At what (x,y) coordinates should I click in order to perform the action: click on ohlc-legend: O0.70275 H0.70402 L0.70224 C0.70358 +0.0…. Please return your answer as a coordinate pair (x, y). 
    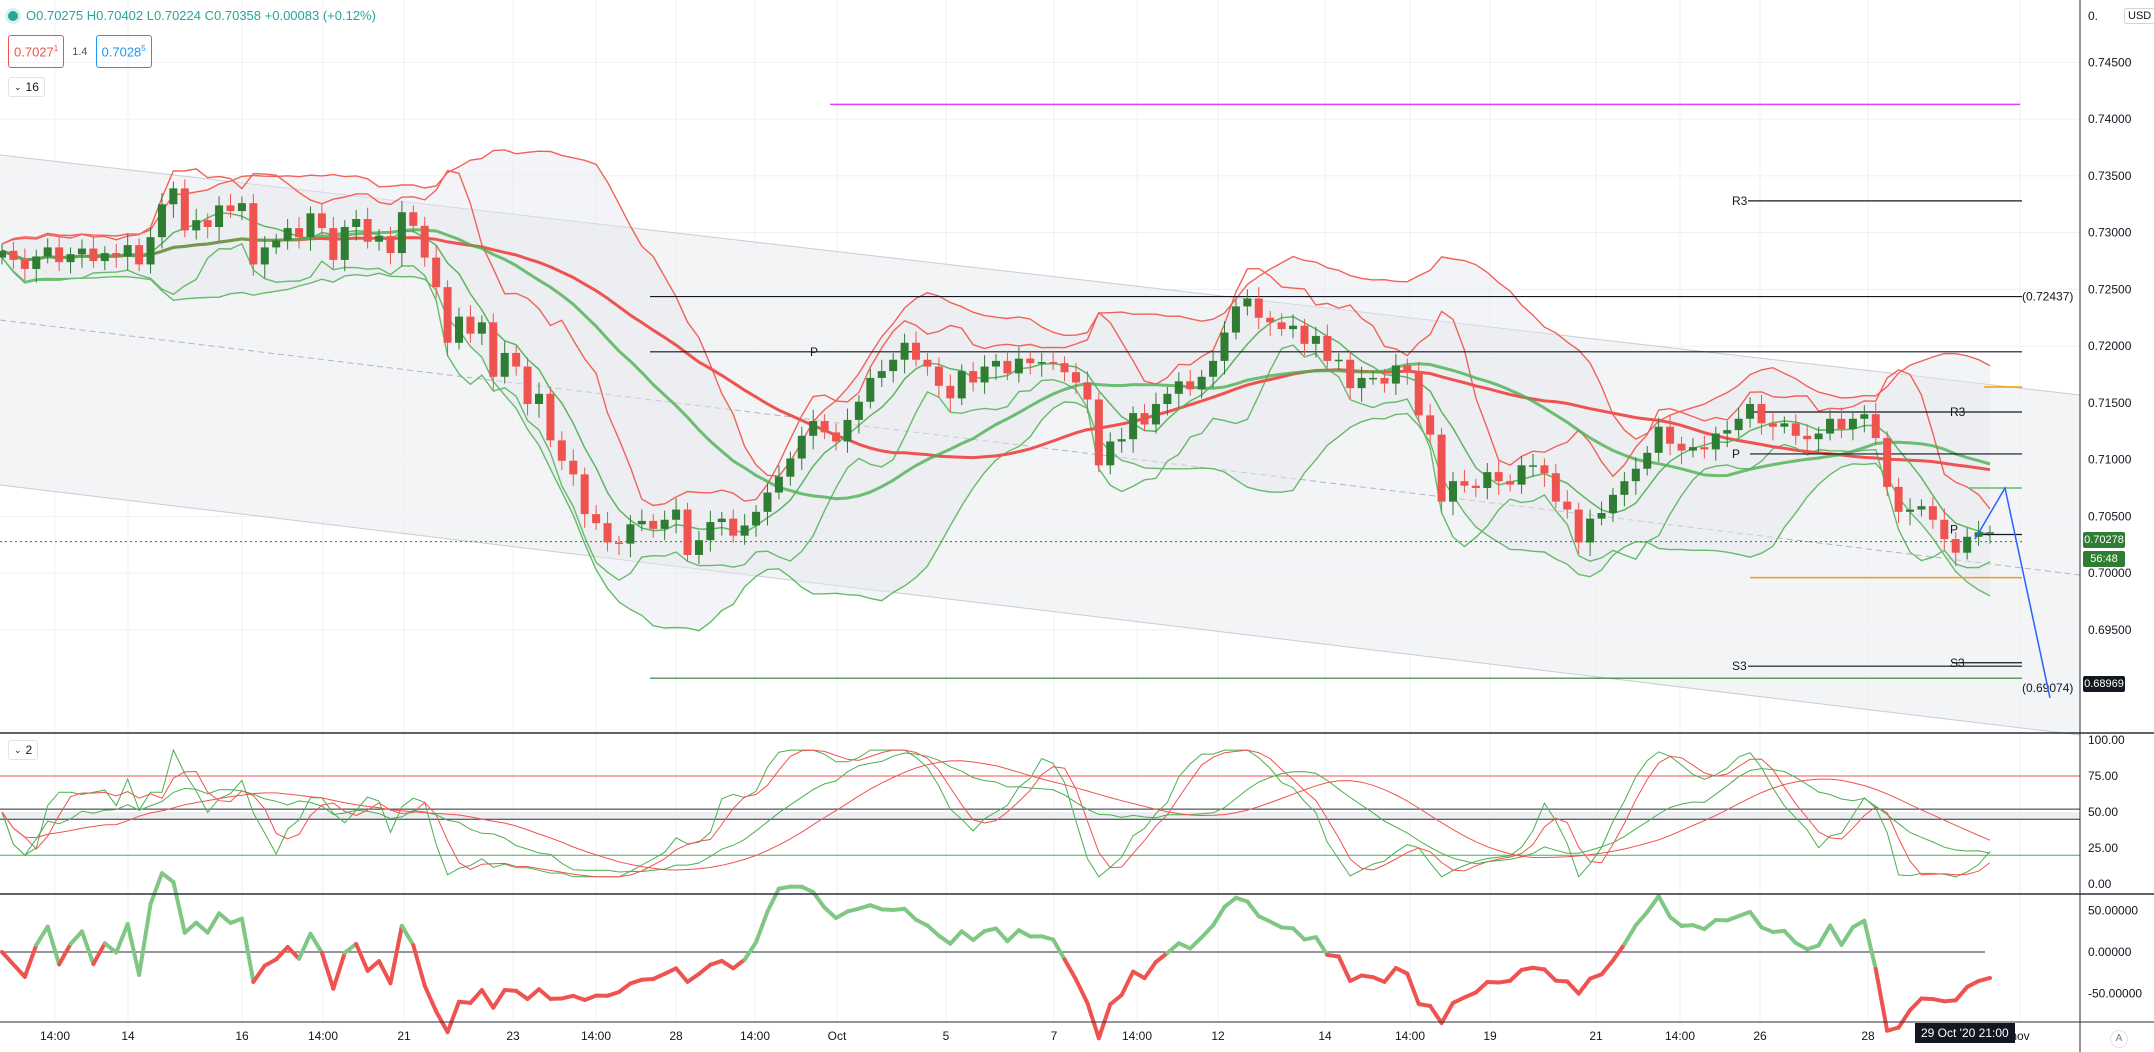
    Looking at the image, I should click on (192, 15).